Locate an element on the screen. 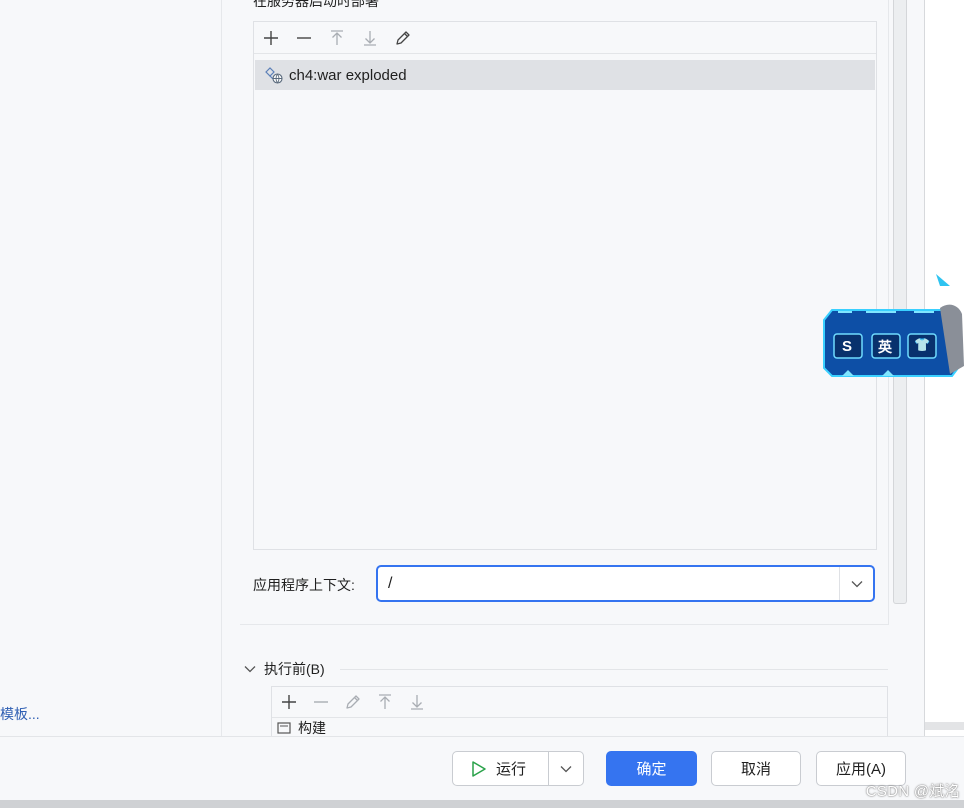 The height and width of the screenshot is (808, 964). run-icon is located at coordinates (479, 768).